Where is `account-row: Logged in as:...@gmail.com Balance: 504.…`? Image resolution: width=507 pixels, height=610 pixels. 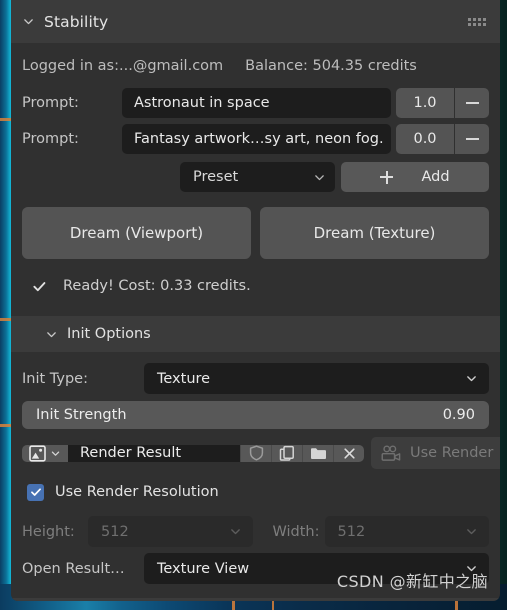
account-row: Logged in as:...@gmail.com Balance: 504.… is located at coordinates (255, 65).